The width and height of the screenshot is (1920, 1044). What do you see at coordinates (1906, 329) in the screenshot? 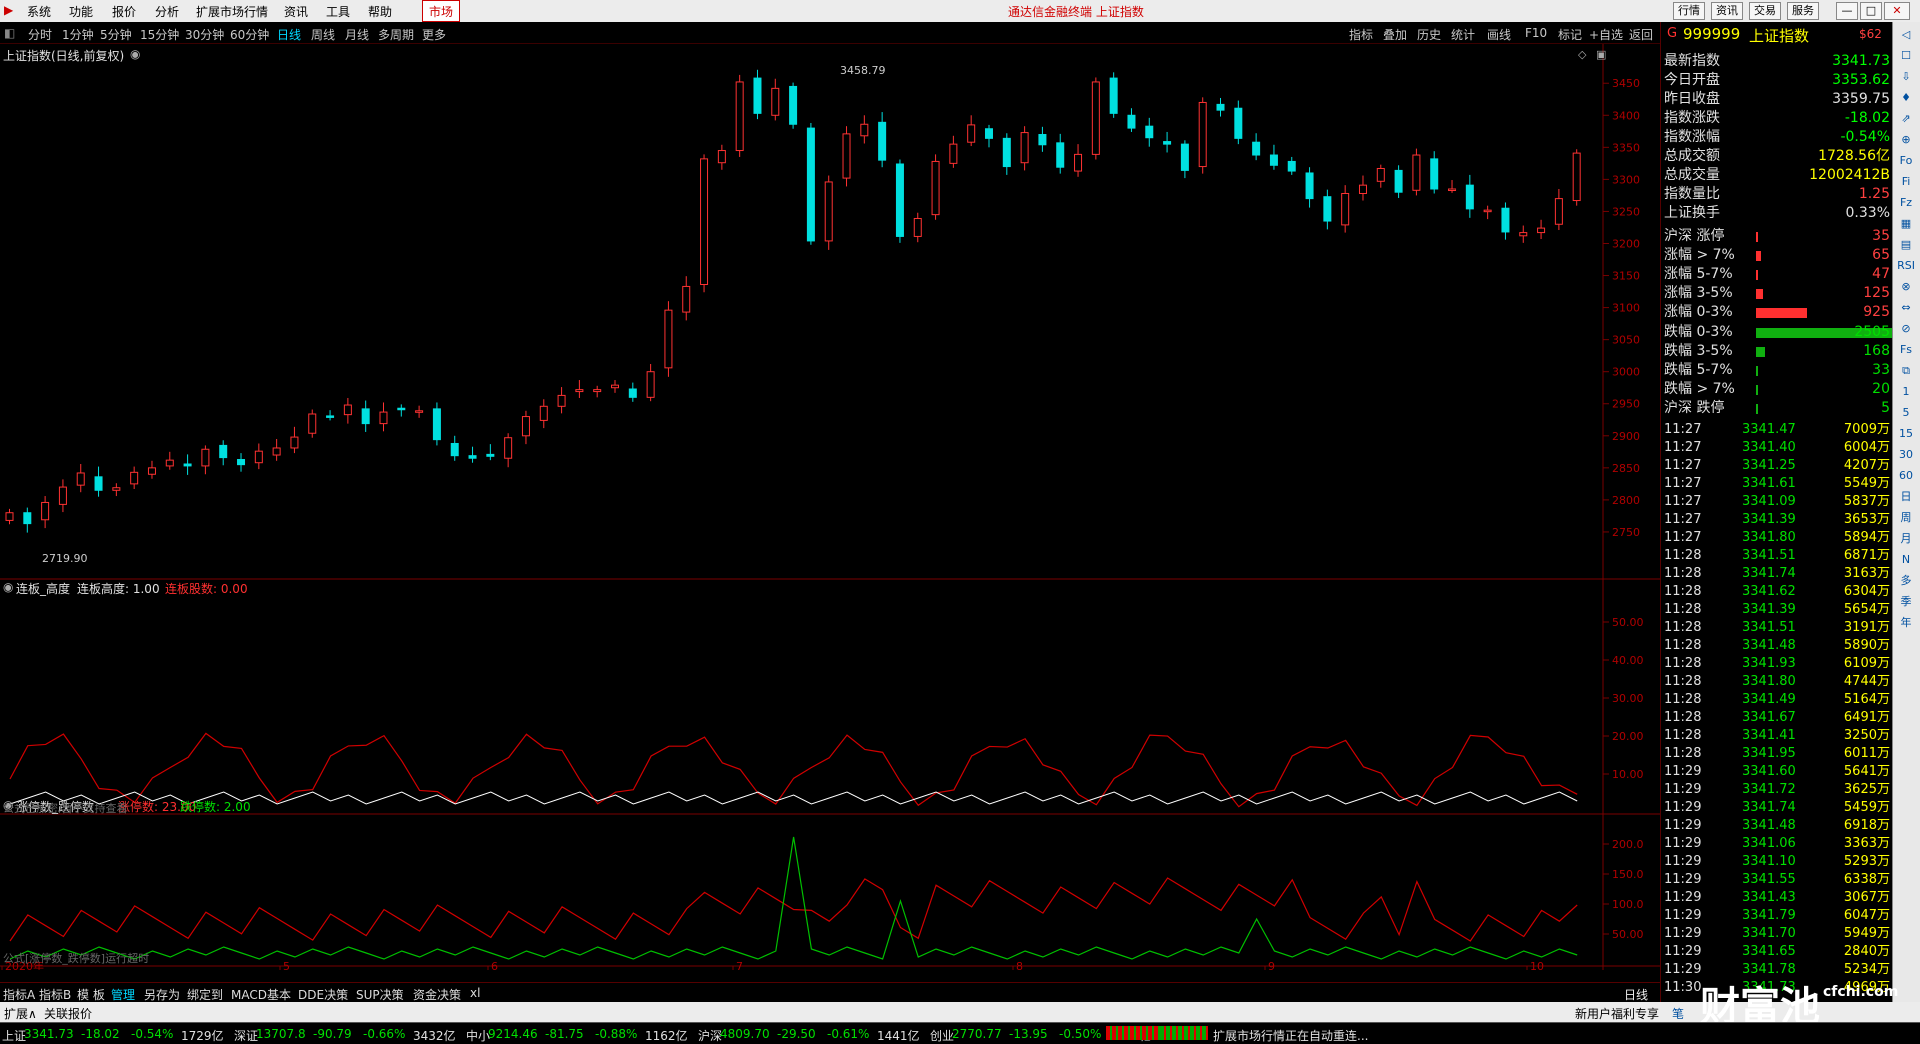
I see `side-tool-14: ⊘` at bounding box center [1906, 329].